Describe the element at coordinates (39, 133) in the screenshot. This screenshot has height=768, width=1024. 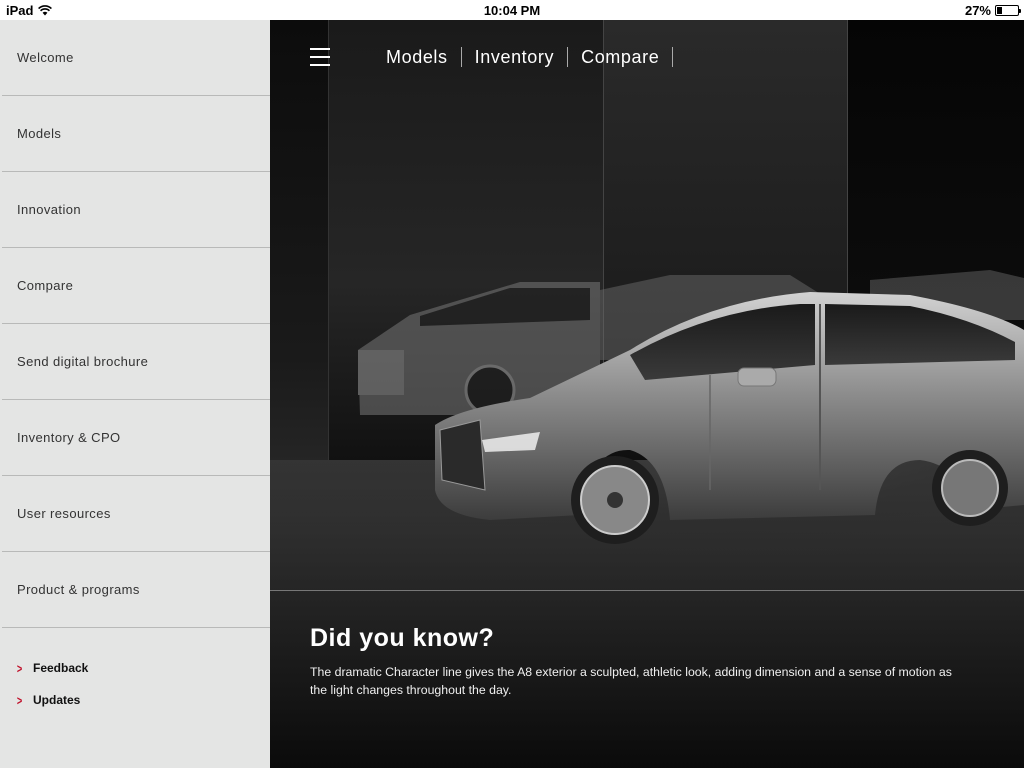
I see `sidebar-item-label: Models` at that location.